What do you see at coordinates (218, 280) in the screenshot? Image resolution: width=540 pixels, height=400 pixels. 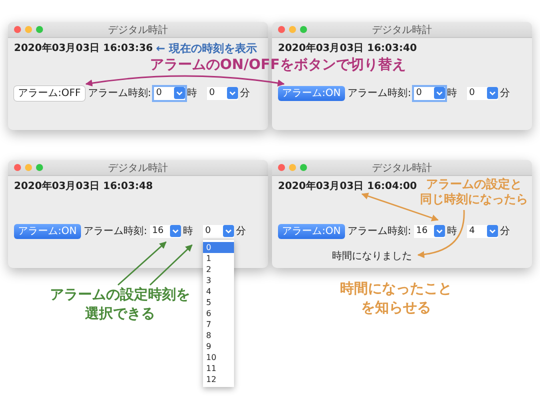 I see `dropdown-option: 3` at bounding box center [218, 280].